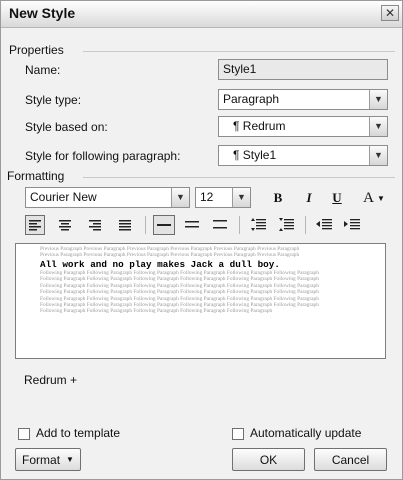 This screenshot has height=480, width=403. I want to click on name-field: Style1, so click(303, 69).